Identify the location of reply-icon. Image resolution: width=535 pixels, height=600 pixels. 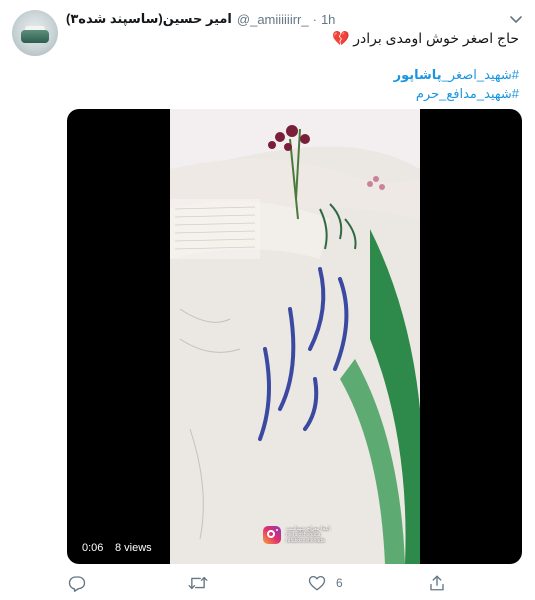
(77, 583).